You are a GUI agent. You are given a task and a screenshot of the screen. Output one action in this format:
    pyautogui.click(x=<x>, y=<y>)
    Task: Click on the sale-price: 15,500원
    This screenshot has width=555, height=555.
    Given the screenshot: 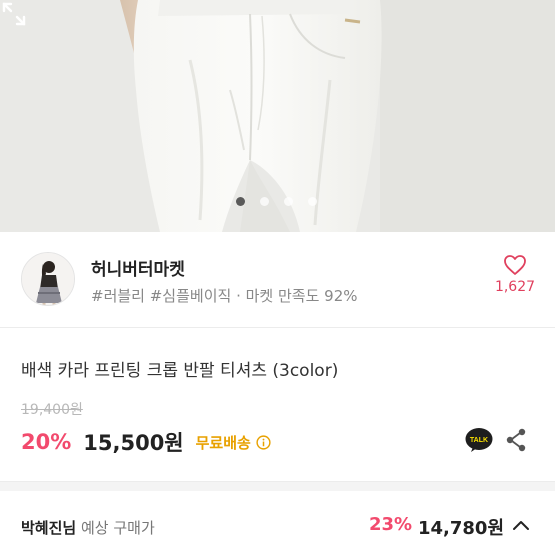 What is the action you would take?
    pyautogui.click(x=133, y=443)
    